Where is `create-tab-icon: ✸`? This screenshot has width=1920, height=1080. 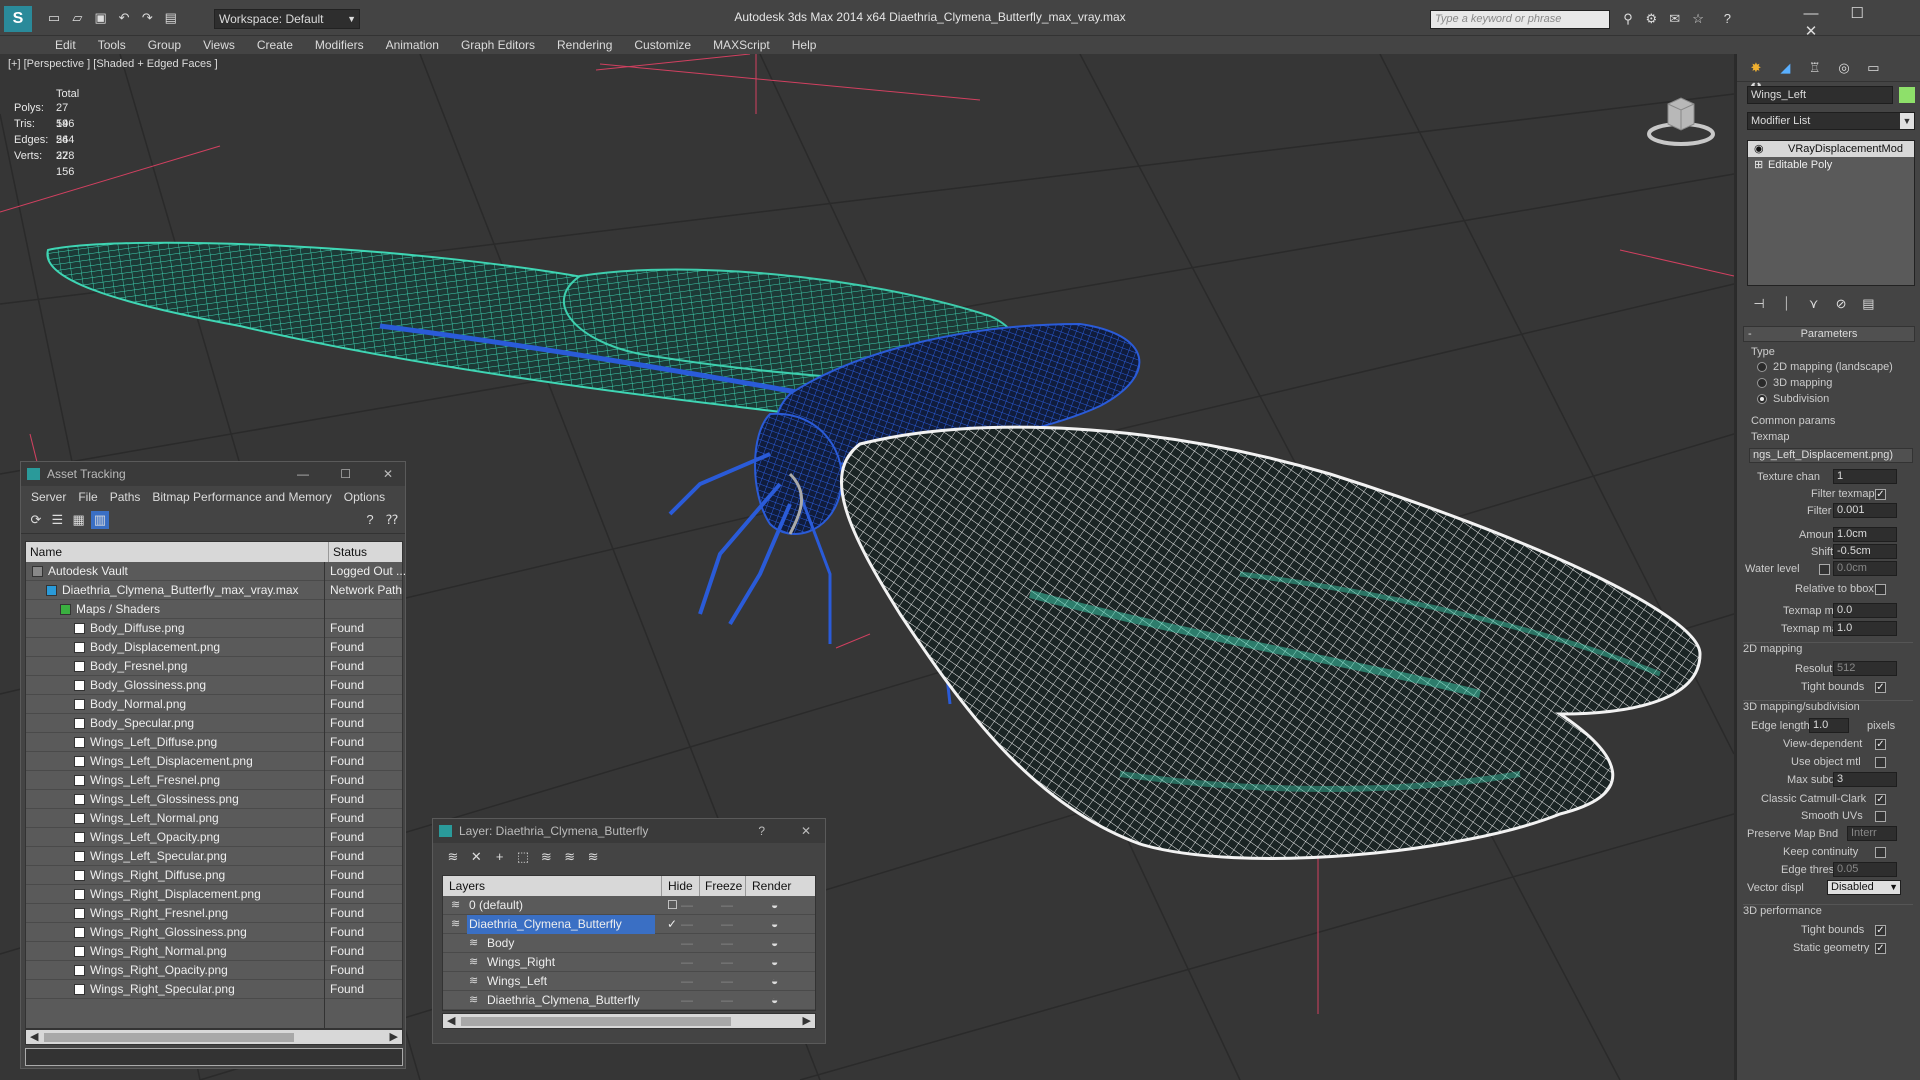 create-tab-icon: ✸ is located at coordinates (1756, 68).